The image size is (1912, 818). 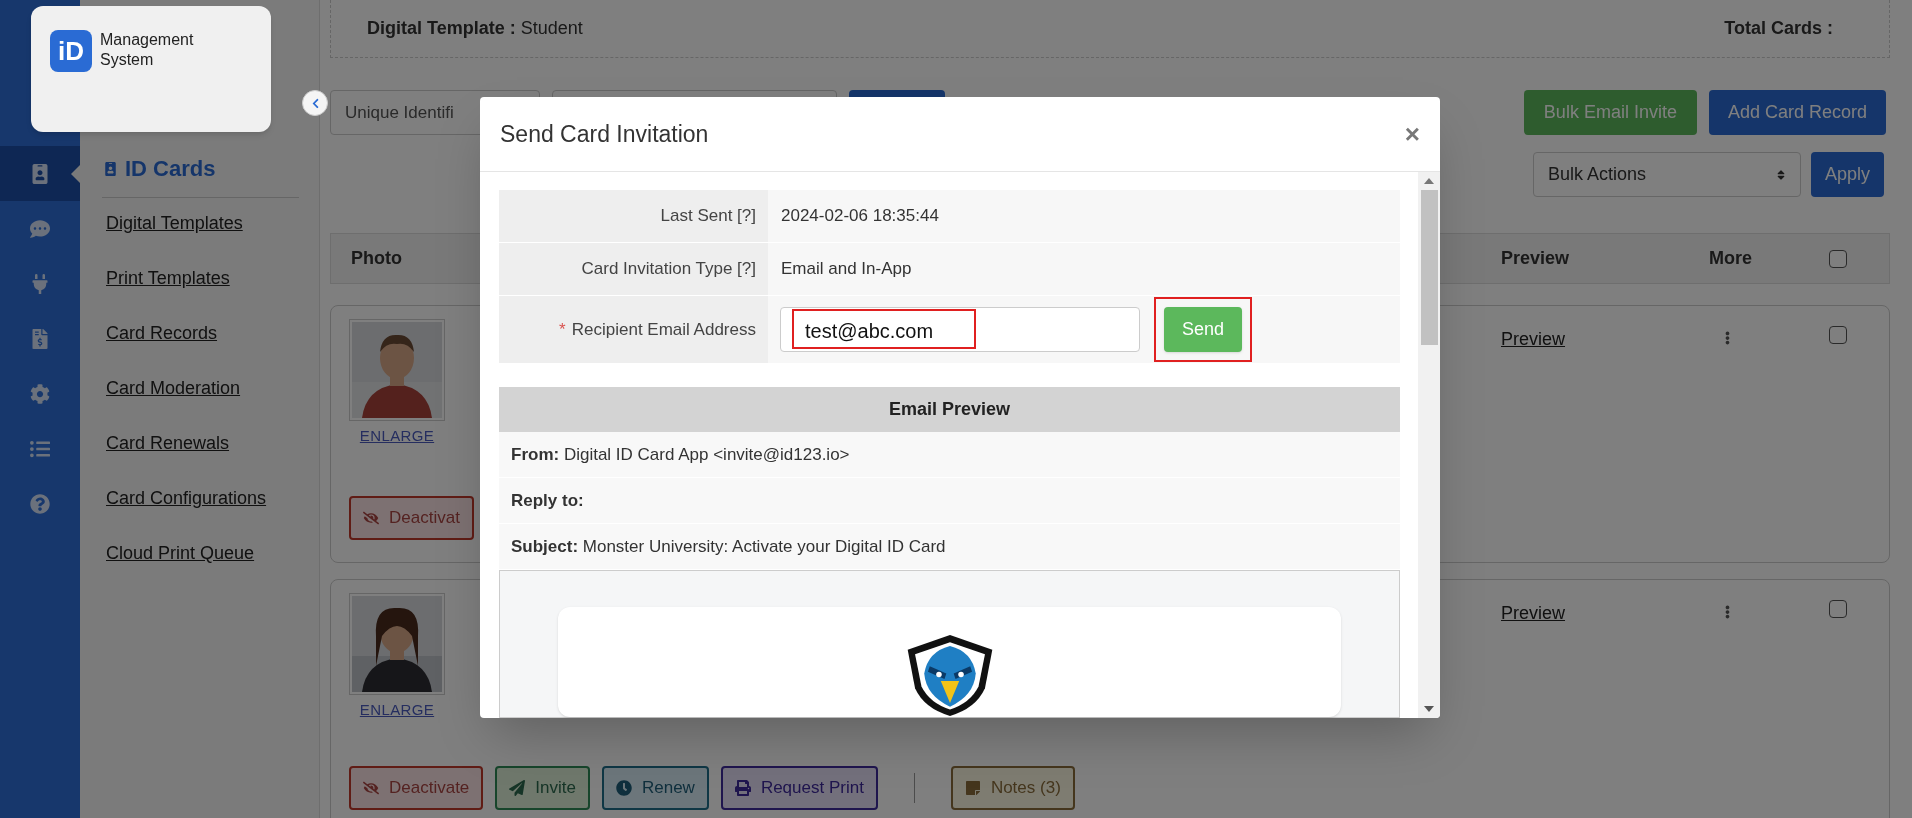 What do you see at coordinates (1429, 181) in the screenshot?
I see `scroll-up-icon` at bounding box center [1429, 181].